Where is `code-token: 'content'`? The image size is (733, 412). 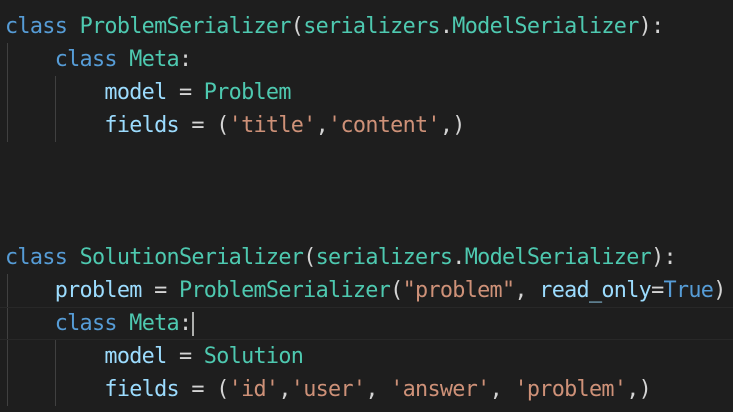 code-token: 'content' is located at coordinates (384, 125).